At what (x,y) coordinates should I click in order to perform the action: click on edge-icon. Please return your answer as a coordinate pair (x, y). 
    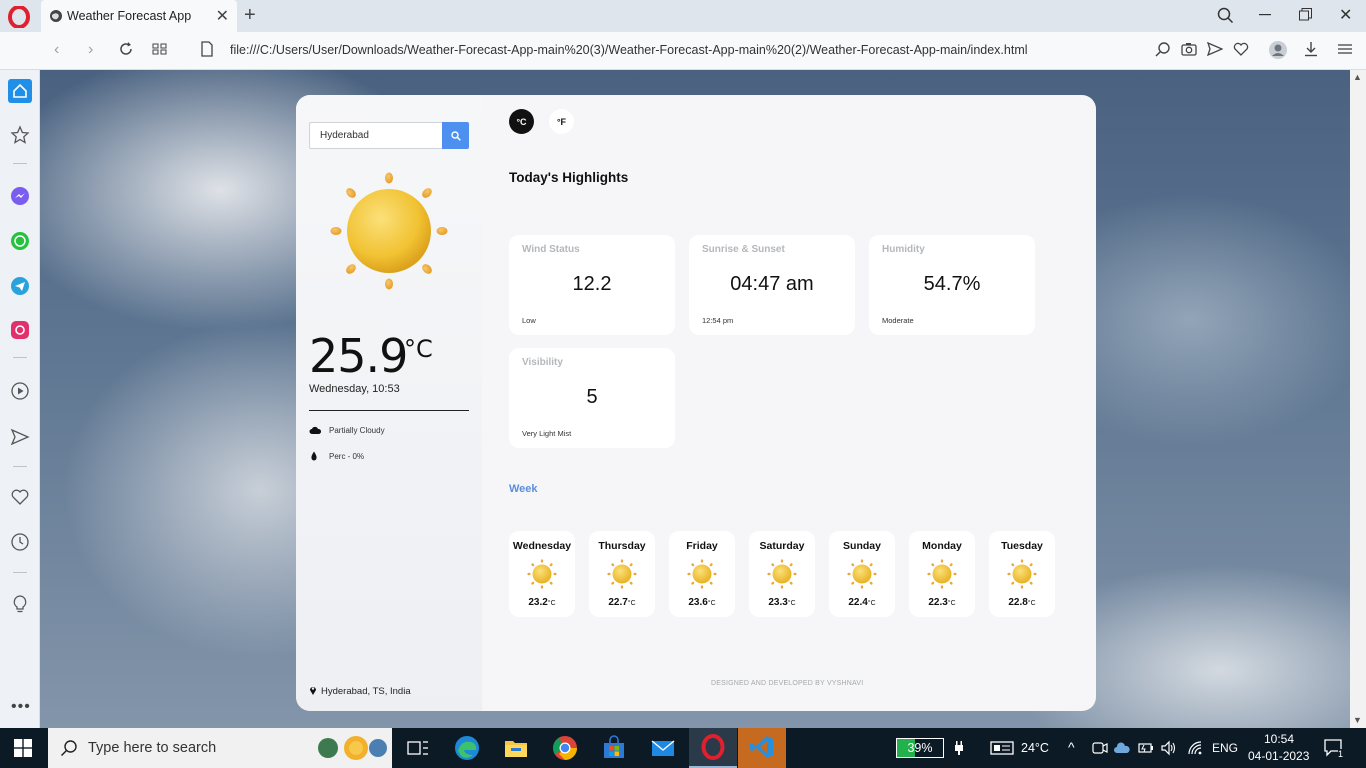
    Looking at the image, I should click on (467, 748).